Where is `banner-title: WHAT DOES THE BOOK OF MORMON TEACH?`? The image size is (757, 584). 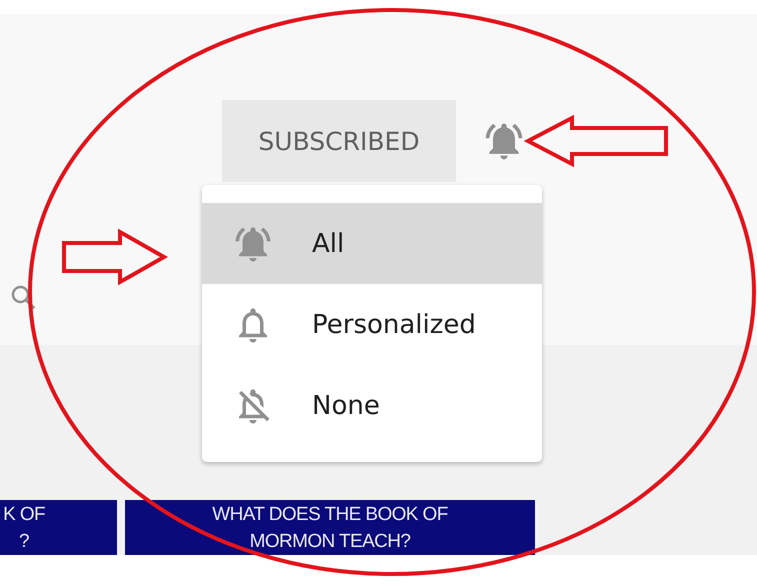
banner-title: WHAT DOES THE BOOK OF MORMON TEACH? is located at coordinates (330, 527).